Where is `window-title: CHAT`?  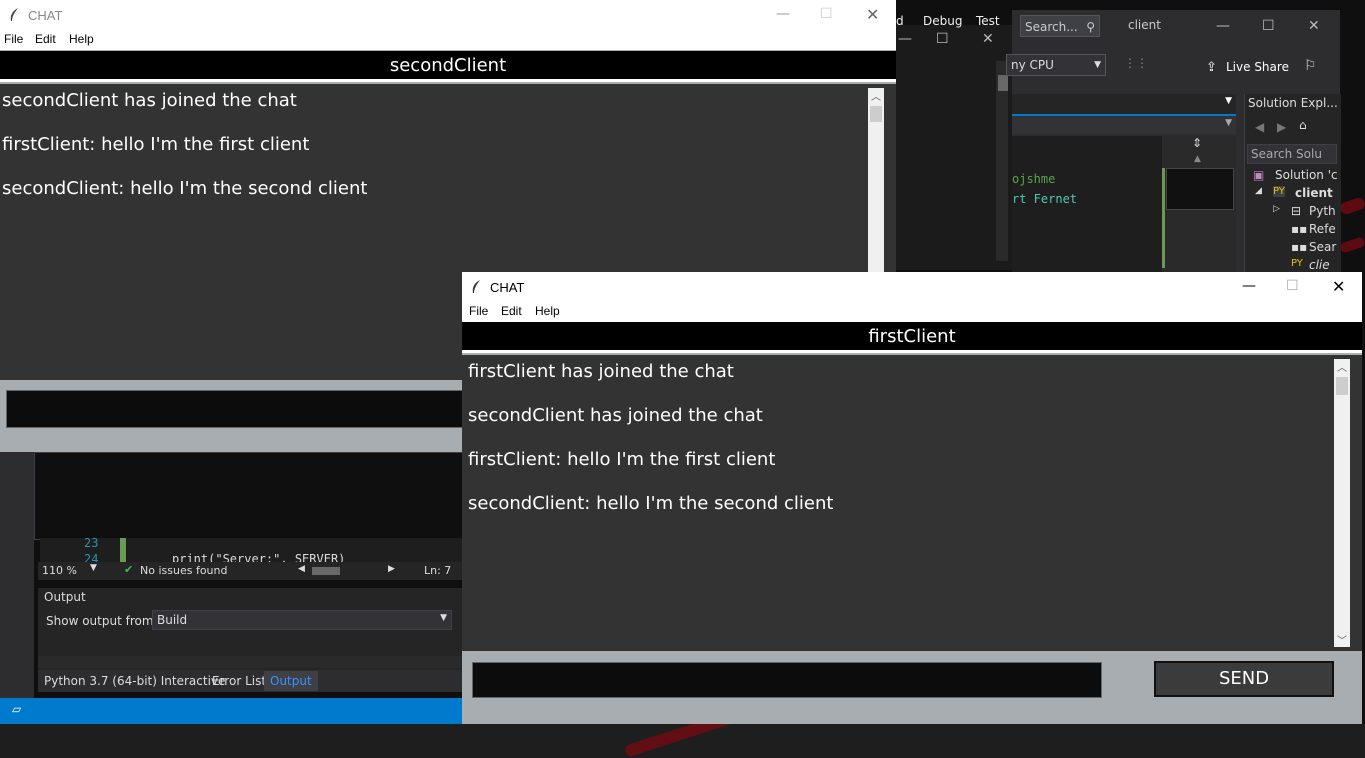
window-title: CHAT is located at coordinates (45, 15).